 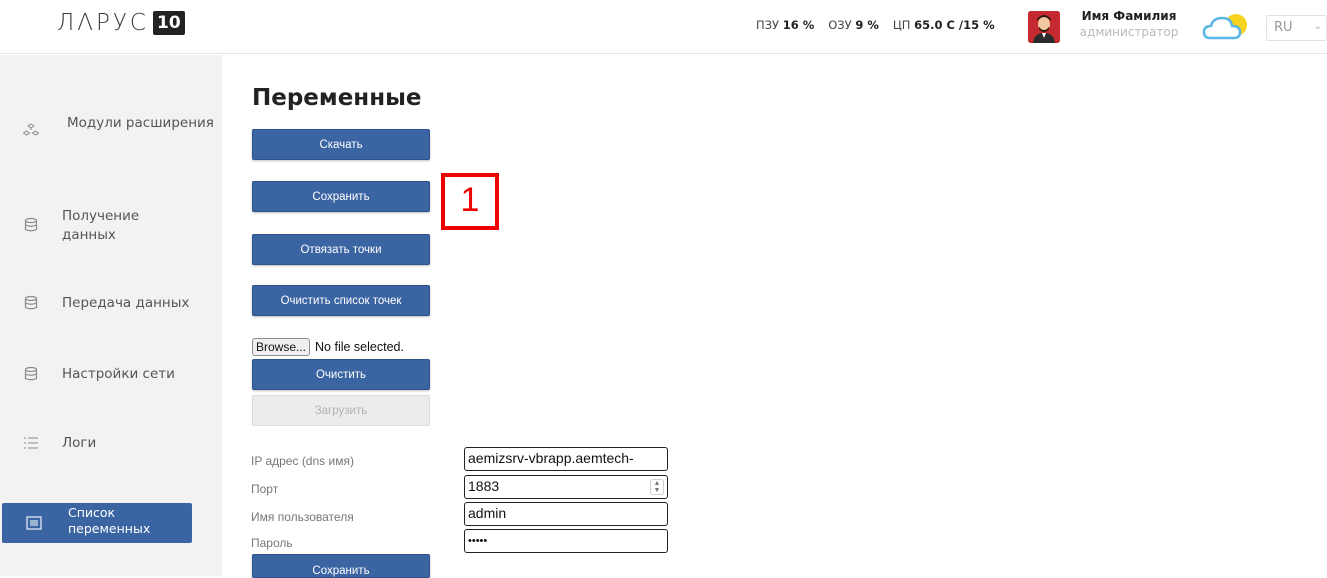 I want to click on chevron-down-icon: ⌄, so click(x=1317, y=26).